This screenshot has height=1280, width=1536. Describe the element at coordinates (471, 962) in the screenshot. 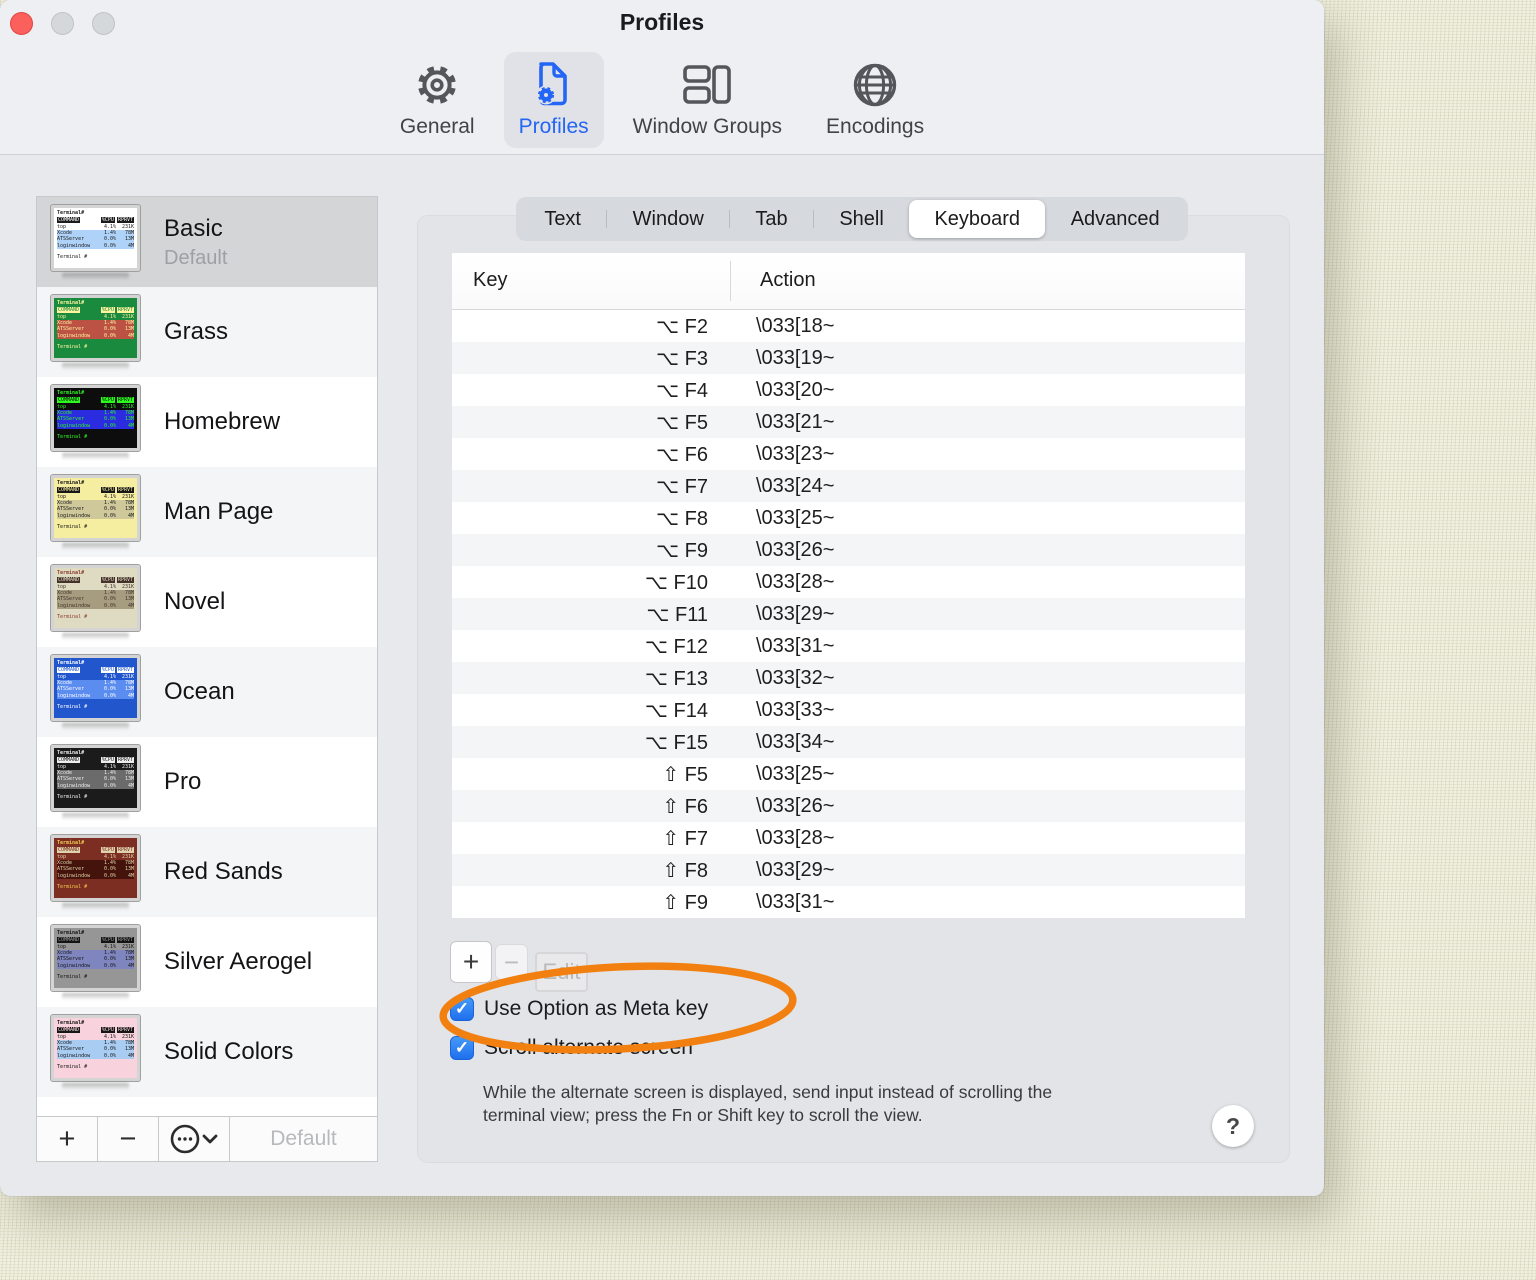

I see `add-key-button: +` at that location.